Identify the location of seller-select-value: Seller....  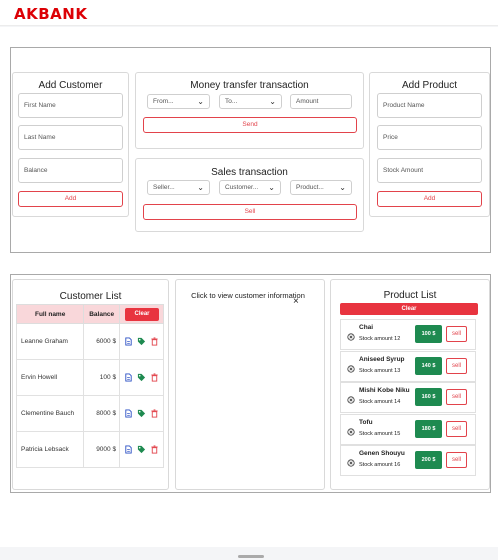
(164, 187).